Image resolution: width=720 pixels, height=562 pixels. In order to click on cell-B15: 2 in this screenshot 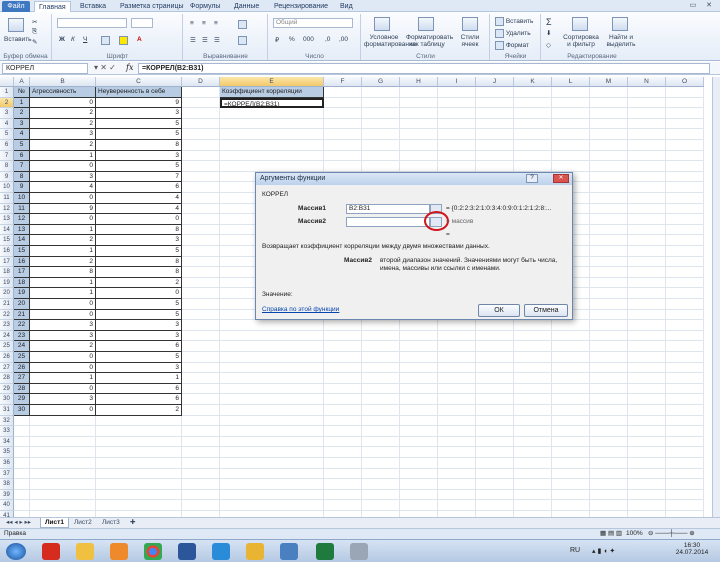, I will do `click(63, 240)`.